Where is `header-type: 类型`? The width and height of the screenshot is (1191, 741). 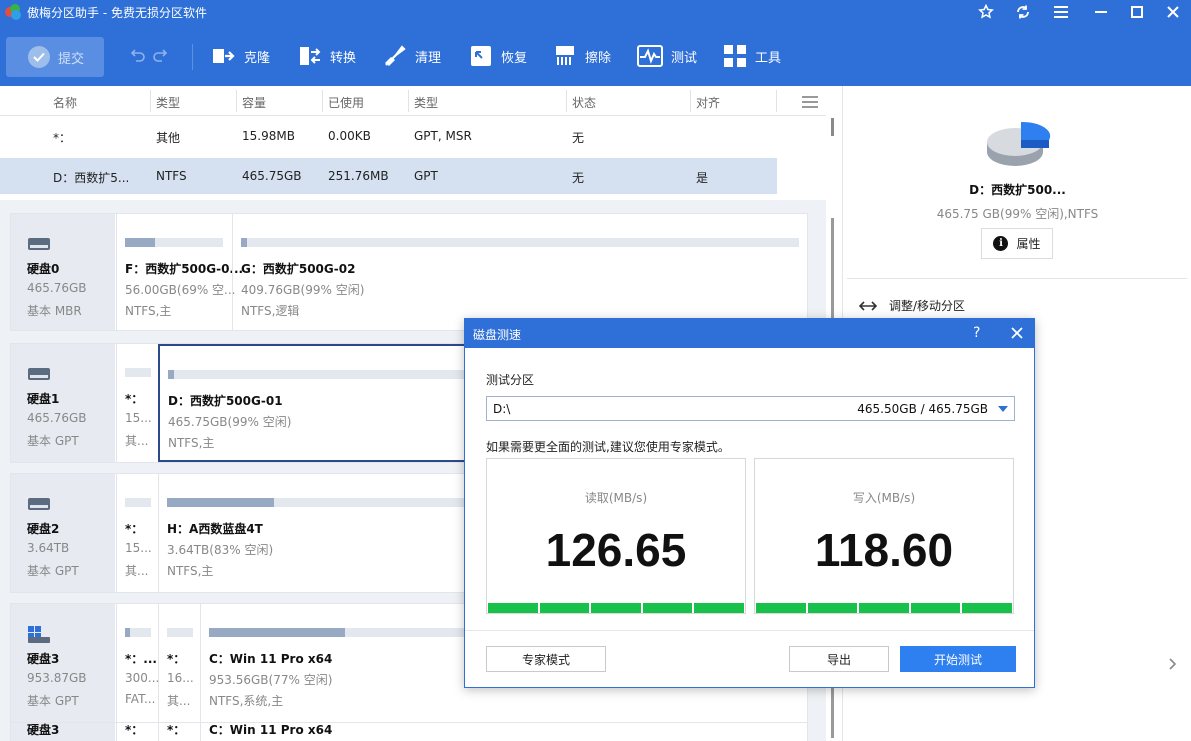
header-type: 类型 is located at coordinates (168, 102).